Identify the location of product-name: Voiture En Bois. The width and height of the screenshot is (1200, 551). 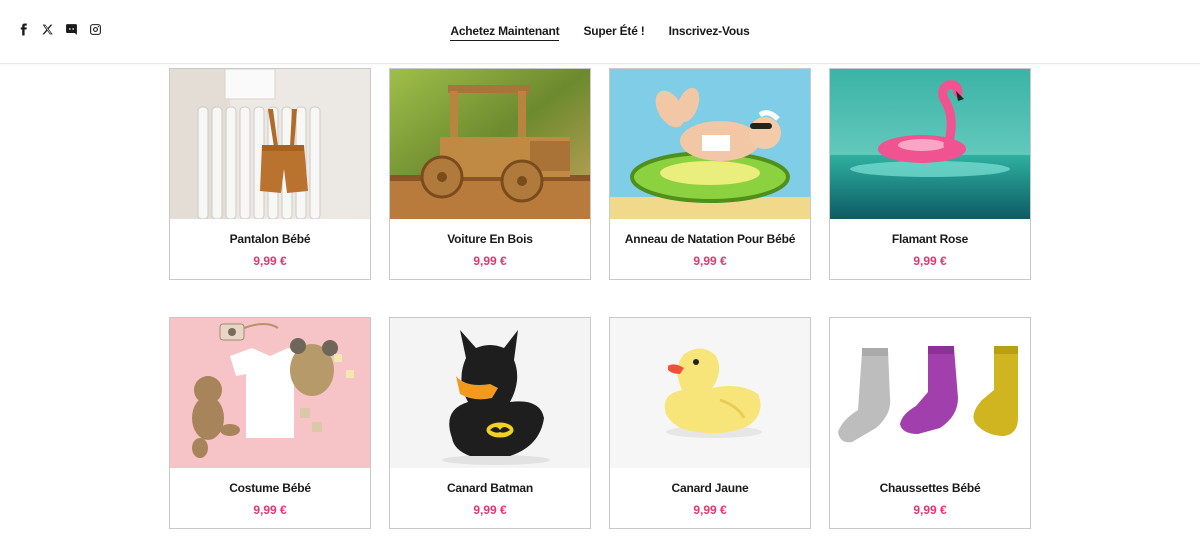
(490, 239).